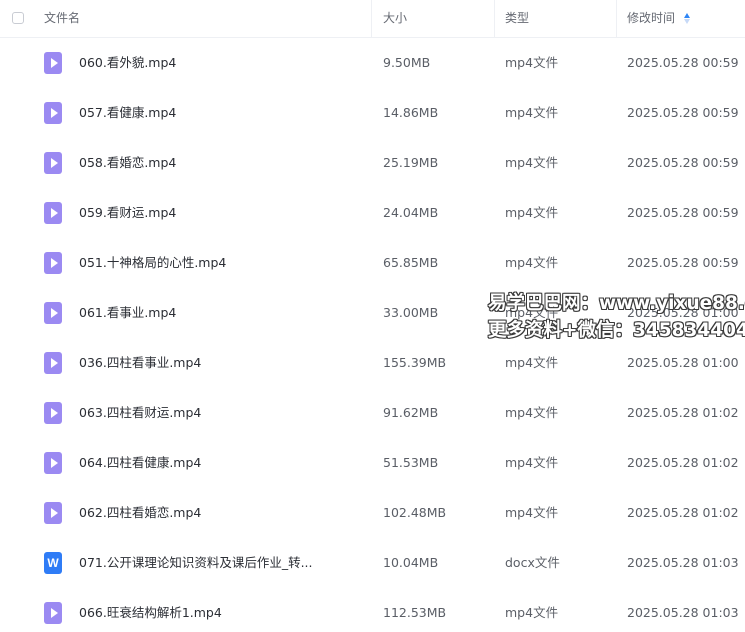 This screenshot has height=632, width=745. I want to click on file-type: docx文件, so click(532, 562).